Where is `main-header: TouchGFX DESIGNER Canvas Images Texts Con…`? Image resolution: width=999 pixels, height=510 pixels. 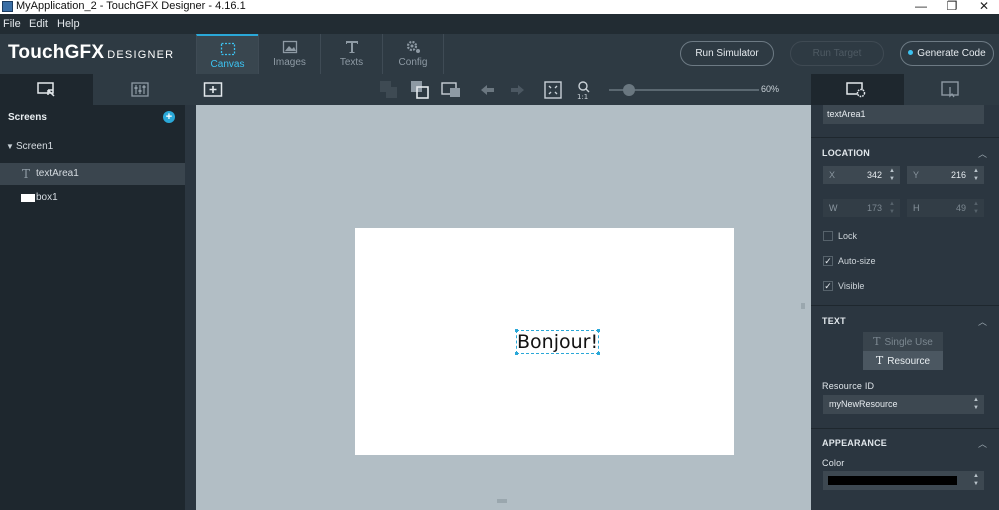
main-header: TouchGFX DESIGNER Canvas Images Texts Con… is located at coordinates (499, 54).